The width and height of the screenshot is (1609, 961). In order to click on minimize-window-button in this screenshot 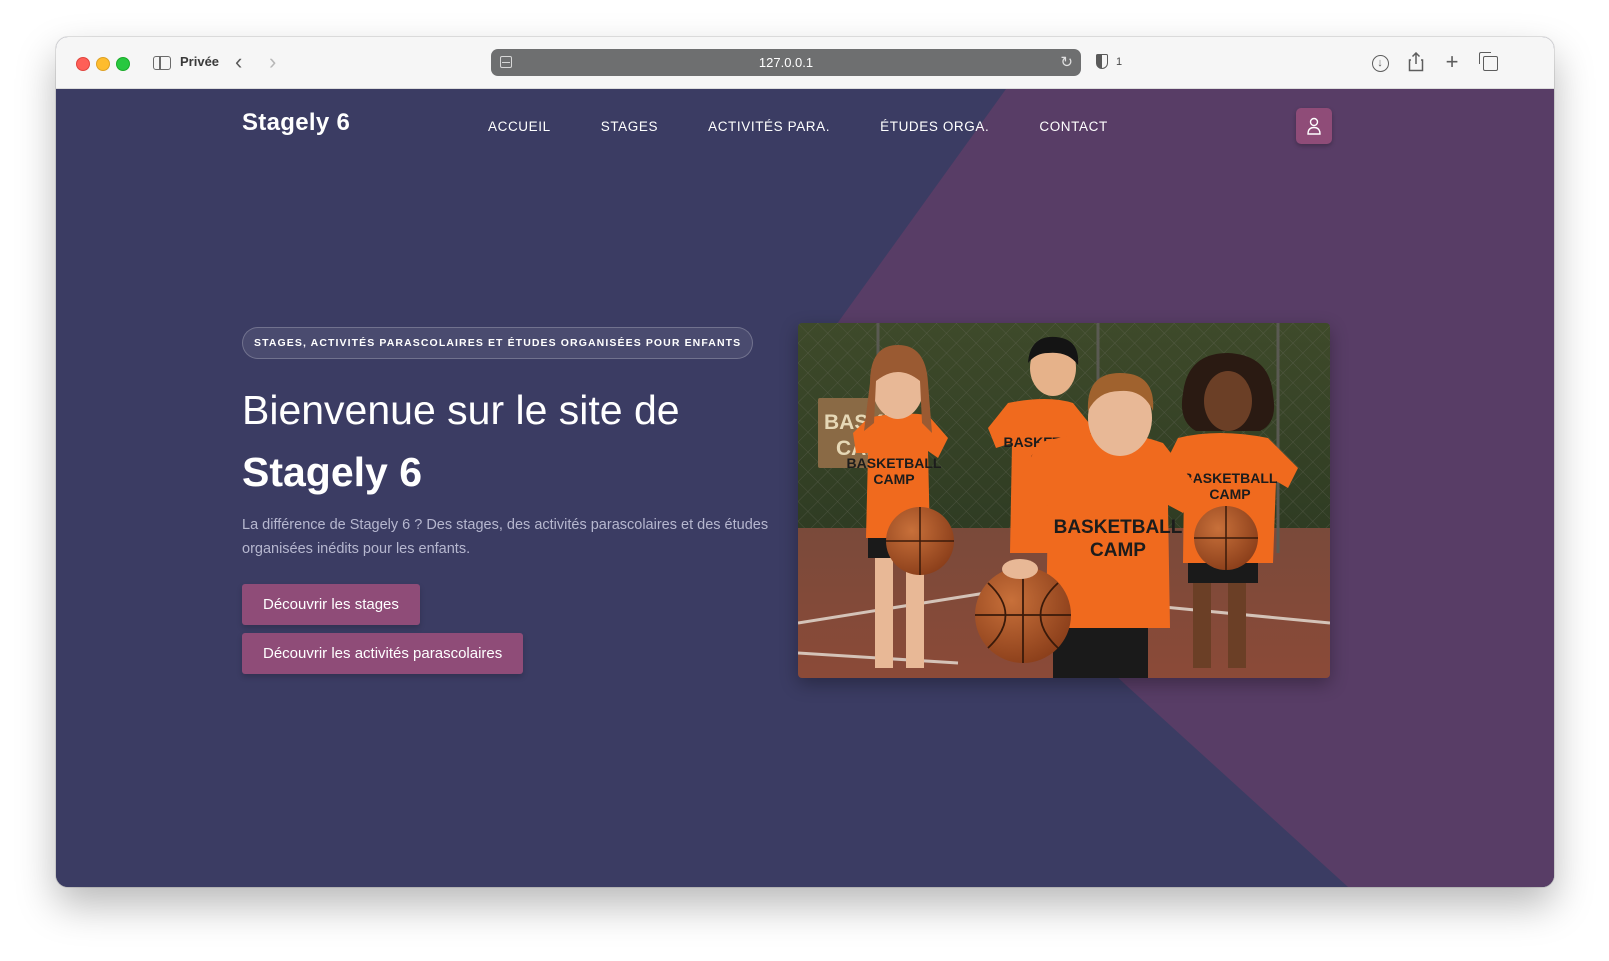, I will do `click(103, 64)`.